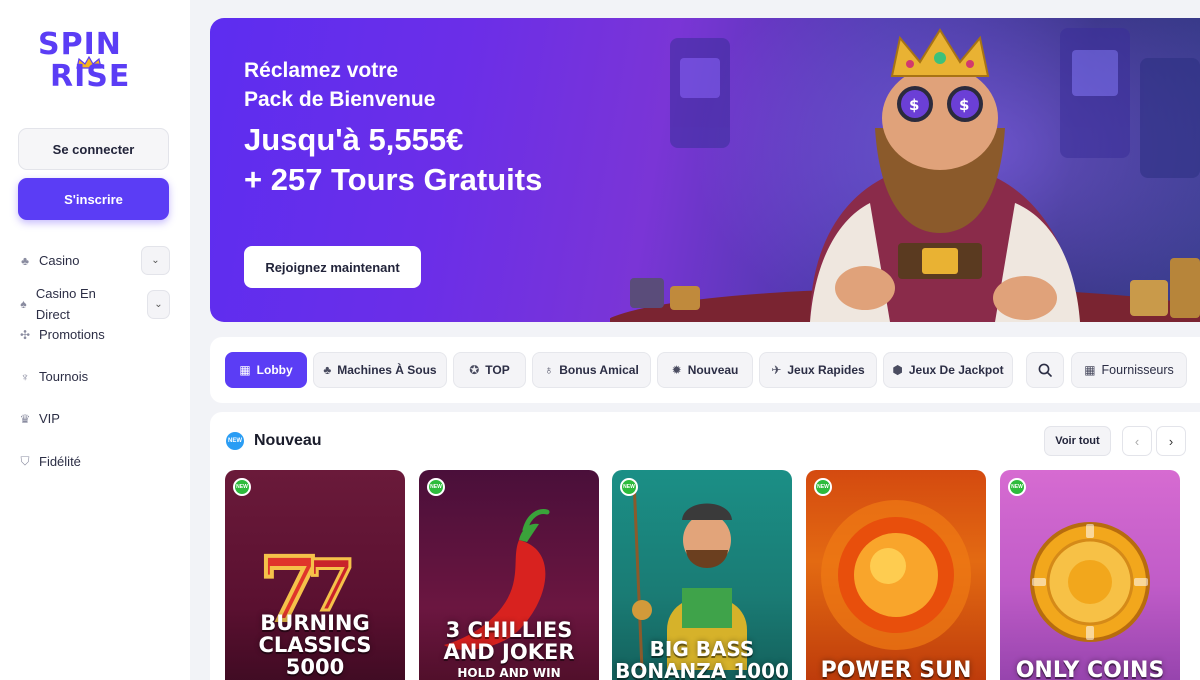 This screenshot has width=1200, height=680. I want to click on game-title: 3 CHILLIES AND JOKER, so click(509, 641).